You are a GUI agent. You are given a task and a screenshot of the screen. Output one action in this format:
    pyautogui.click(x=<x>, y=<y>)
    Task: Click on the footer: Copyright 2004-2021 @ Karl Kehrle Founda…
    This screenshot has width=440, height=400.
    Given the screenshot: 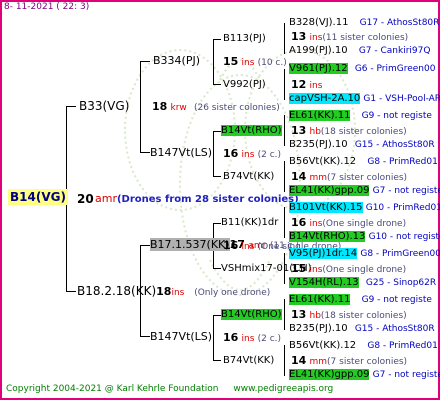 What is the action you would take?
    pyautogui.click(x=169, y=389)
    